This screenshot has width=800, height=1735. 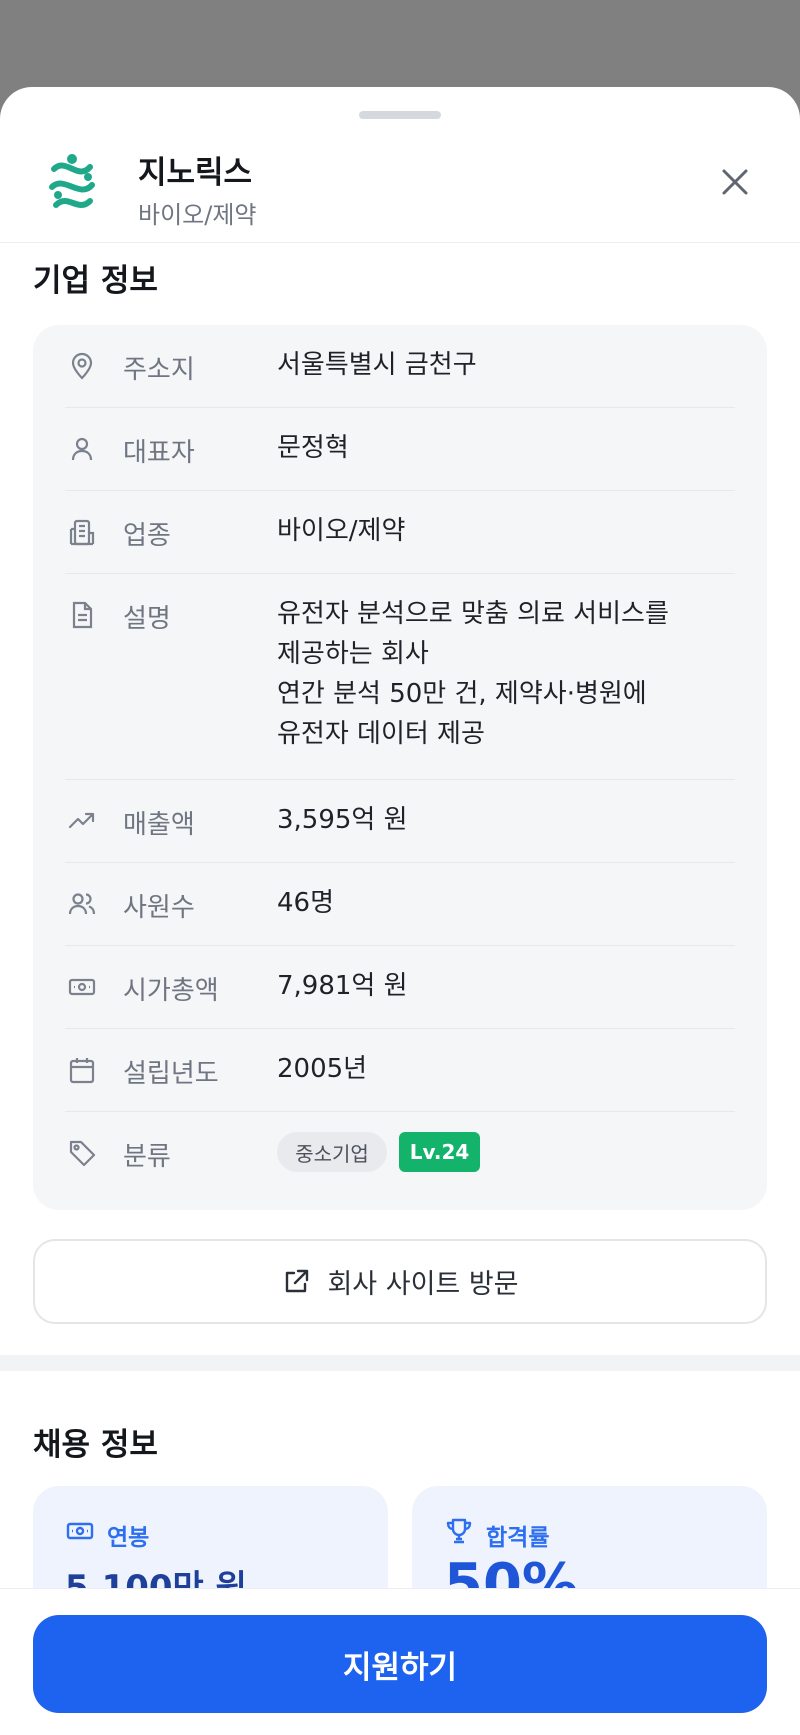 I want to click on info-row-industry: 업종 바이오/제약, so click(x=400, y=532).